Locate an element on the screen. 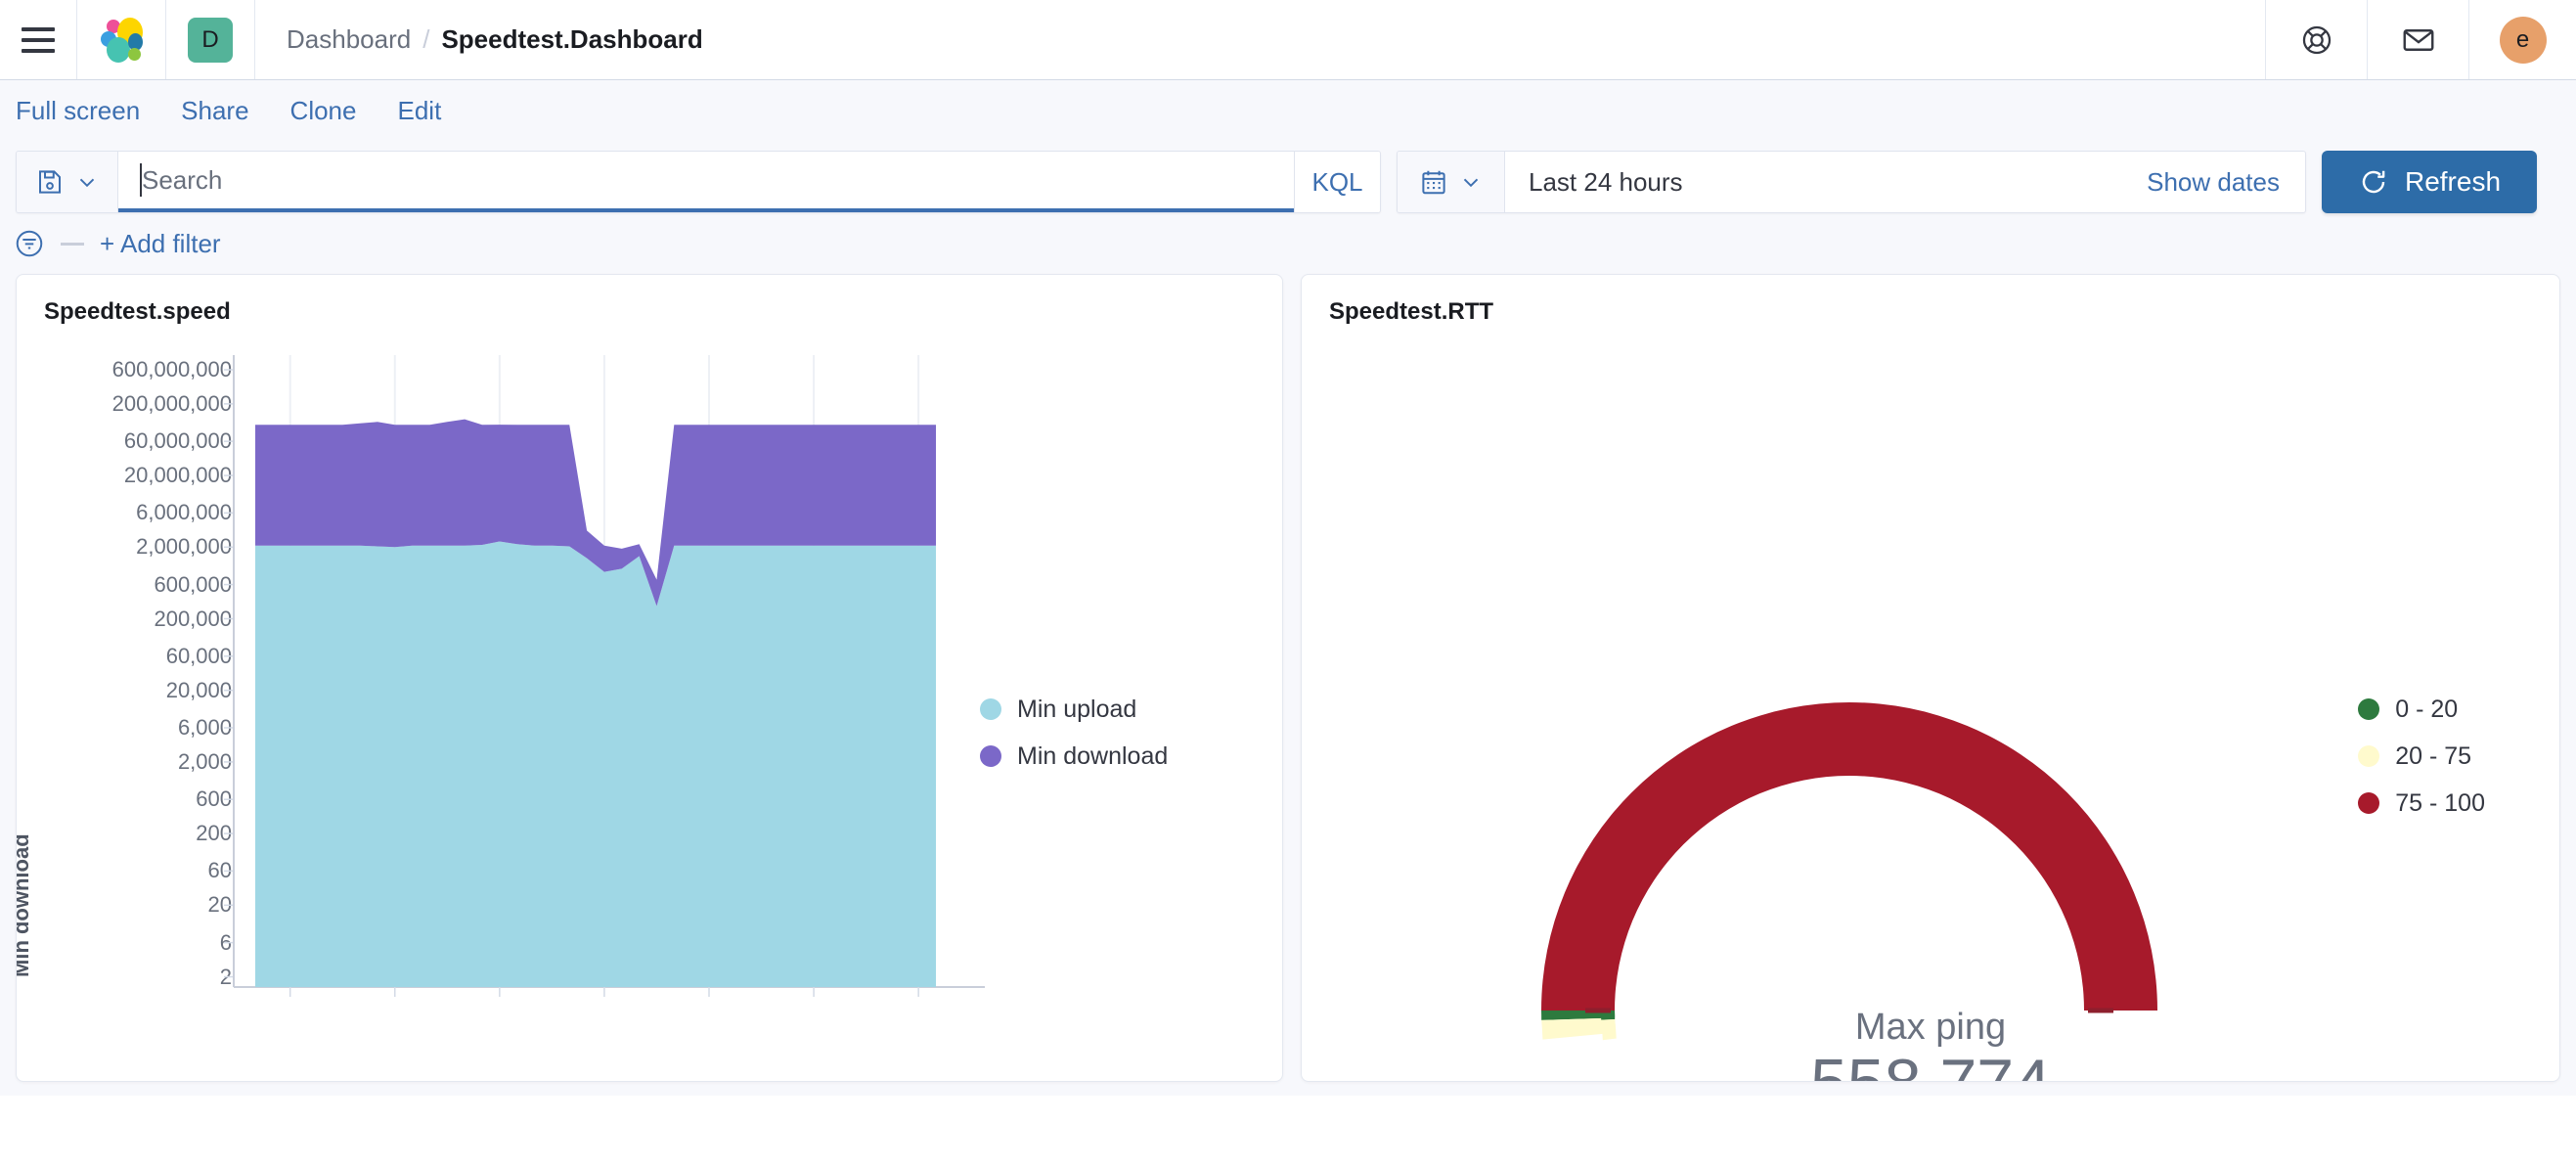  search-input-wrapper is located at coordinates (706, 182).